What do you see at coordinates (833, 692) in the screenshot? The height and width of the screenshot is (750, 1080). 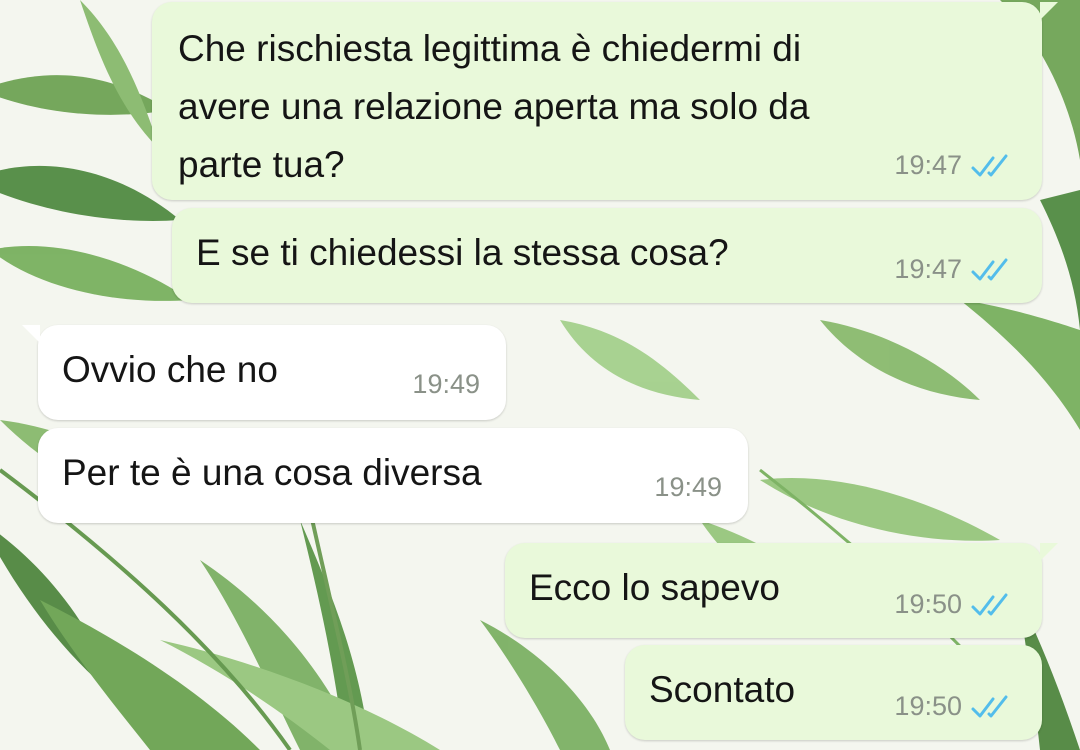 I see `message-bubble-outgoing: Scontato 19:50` at bounding box center [833, 692].